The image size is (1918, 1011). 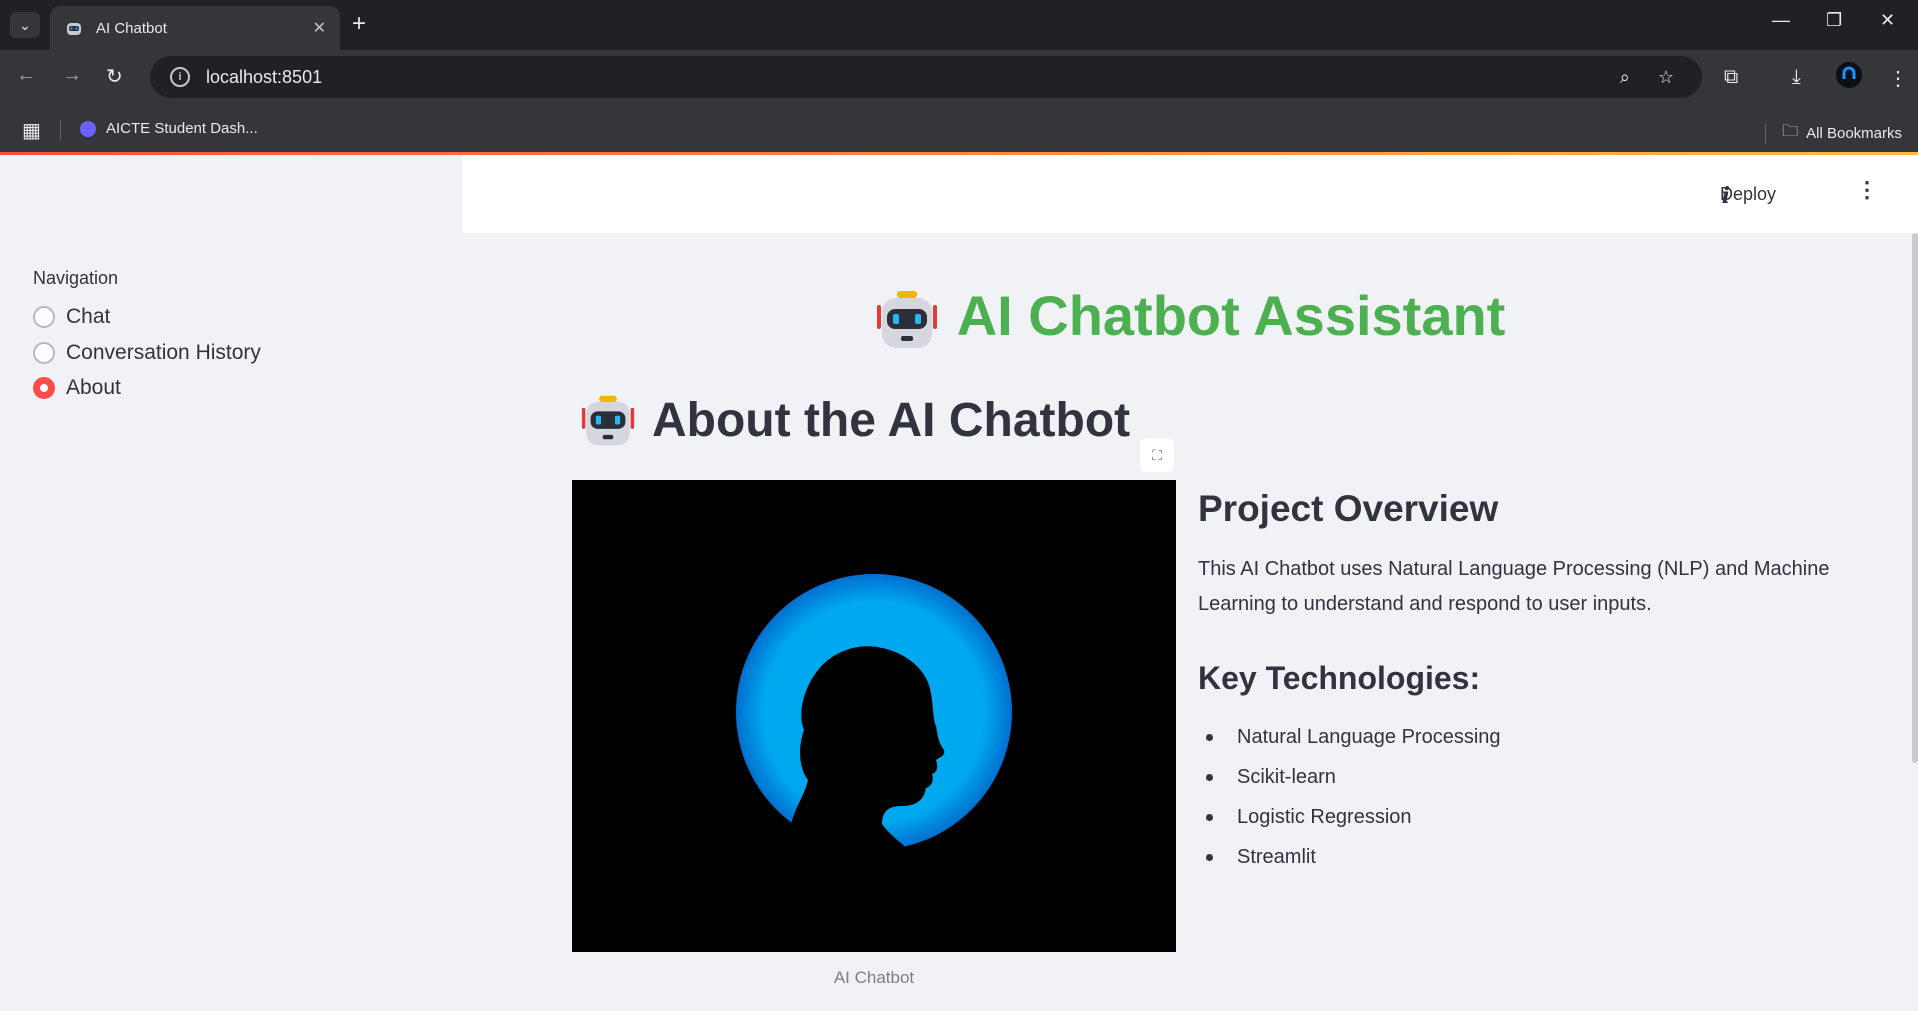 What do you see at coordinates (1276, 856) in the screenshot?
I see `technology-label: Streamlit` at bounding box center [1276, 856].